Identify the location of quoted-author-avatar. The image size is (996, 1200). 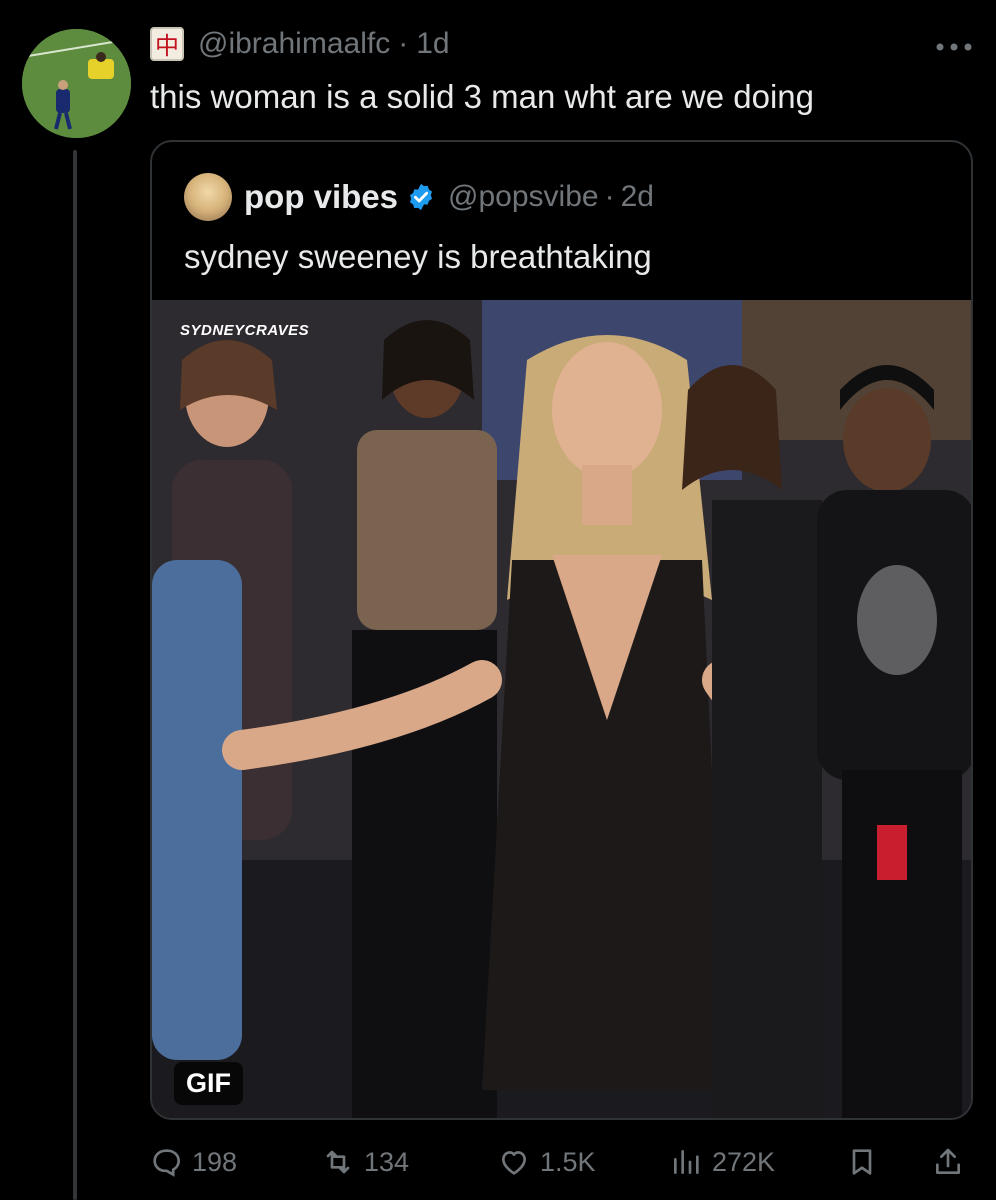
(208, 197).